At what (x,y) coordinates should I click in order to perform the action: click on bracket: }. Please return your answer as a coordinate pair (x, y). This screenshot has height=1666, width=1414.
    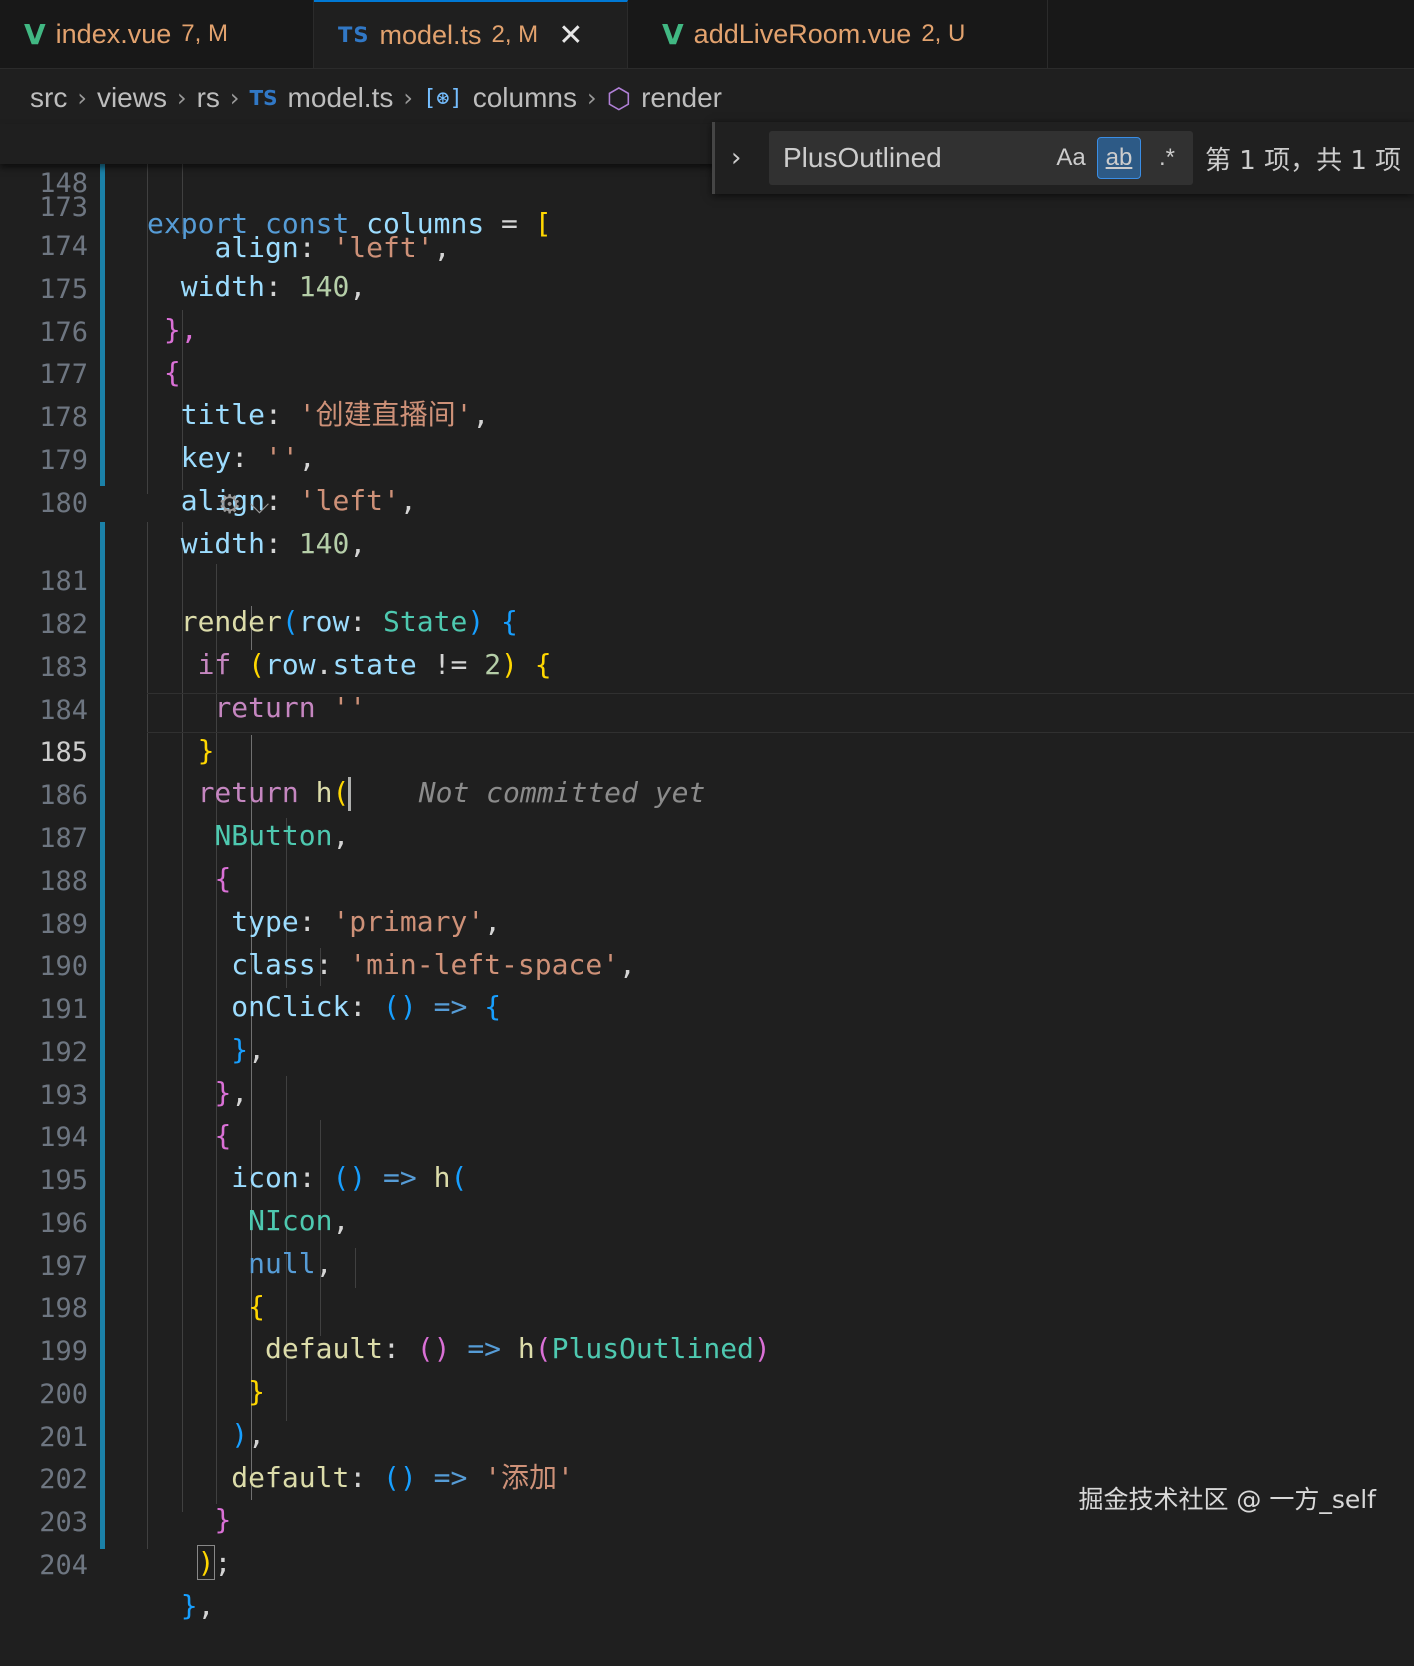
    Looking at the image, I should click on (189, 1605).